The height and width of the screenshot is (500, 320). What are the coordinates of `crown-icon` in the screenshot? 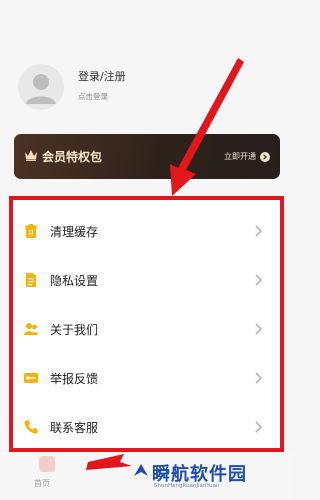 It's located at (31, 155).